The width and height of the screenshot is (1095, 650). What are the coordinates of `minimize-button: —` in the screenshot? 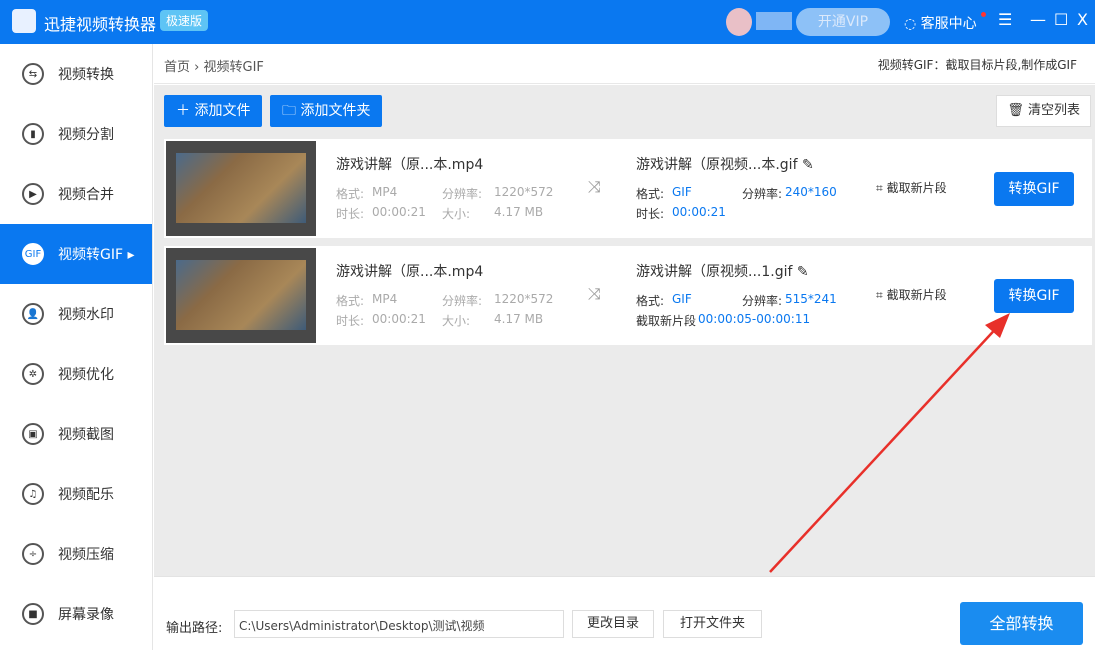 It's located at (1038, 19).